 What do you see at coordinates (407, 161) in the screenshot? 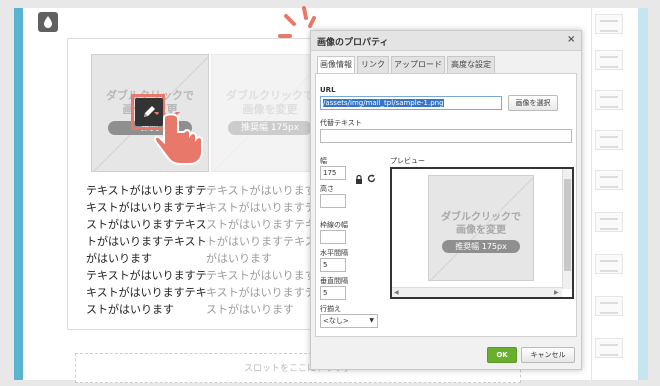
I see `preview-label: プレビュー` at bounding box center [407, 161].